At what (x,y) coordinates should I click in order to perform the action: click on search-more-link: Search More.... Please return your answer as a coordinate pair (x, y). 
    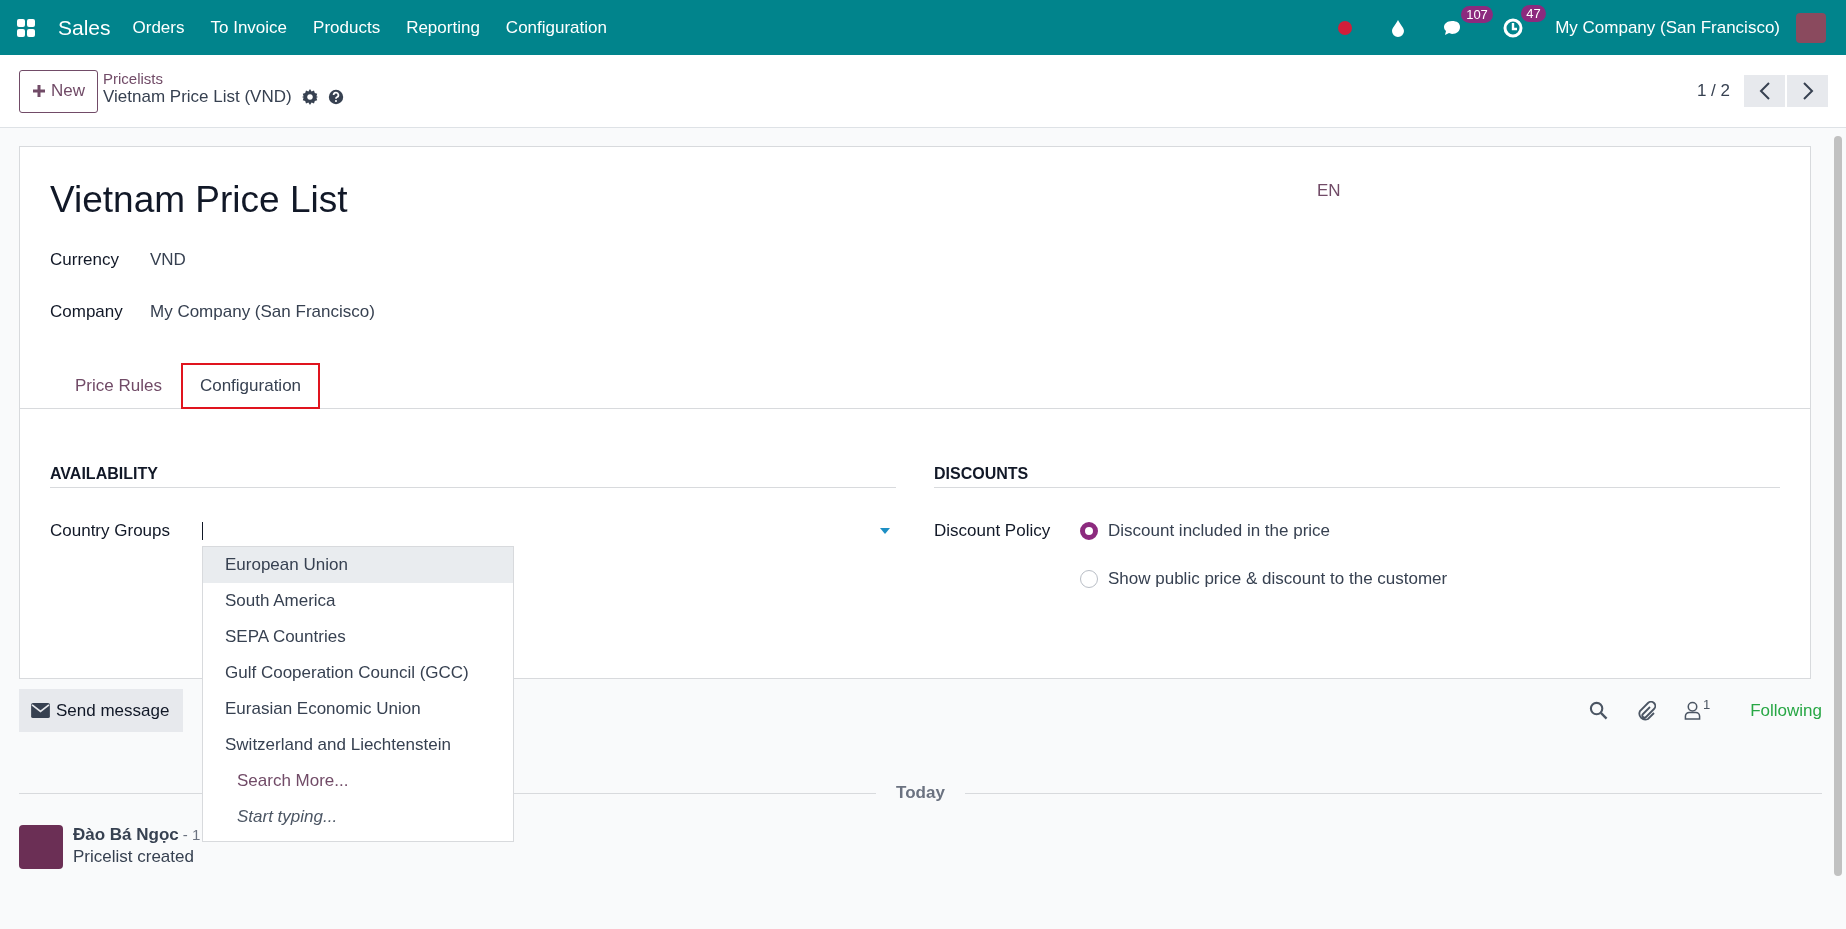
    Looking at the image, I should click on (358, 781).